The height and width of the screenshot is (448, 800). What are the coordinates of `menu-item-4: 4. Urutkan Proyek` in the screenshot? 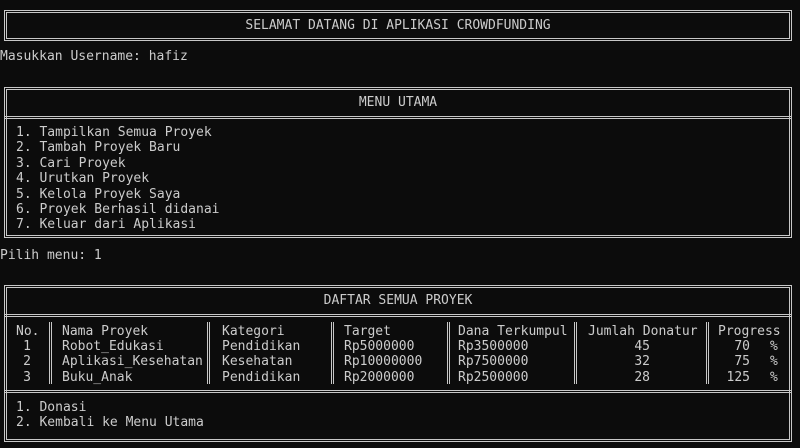 It's located at (83, 178).